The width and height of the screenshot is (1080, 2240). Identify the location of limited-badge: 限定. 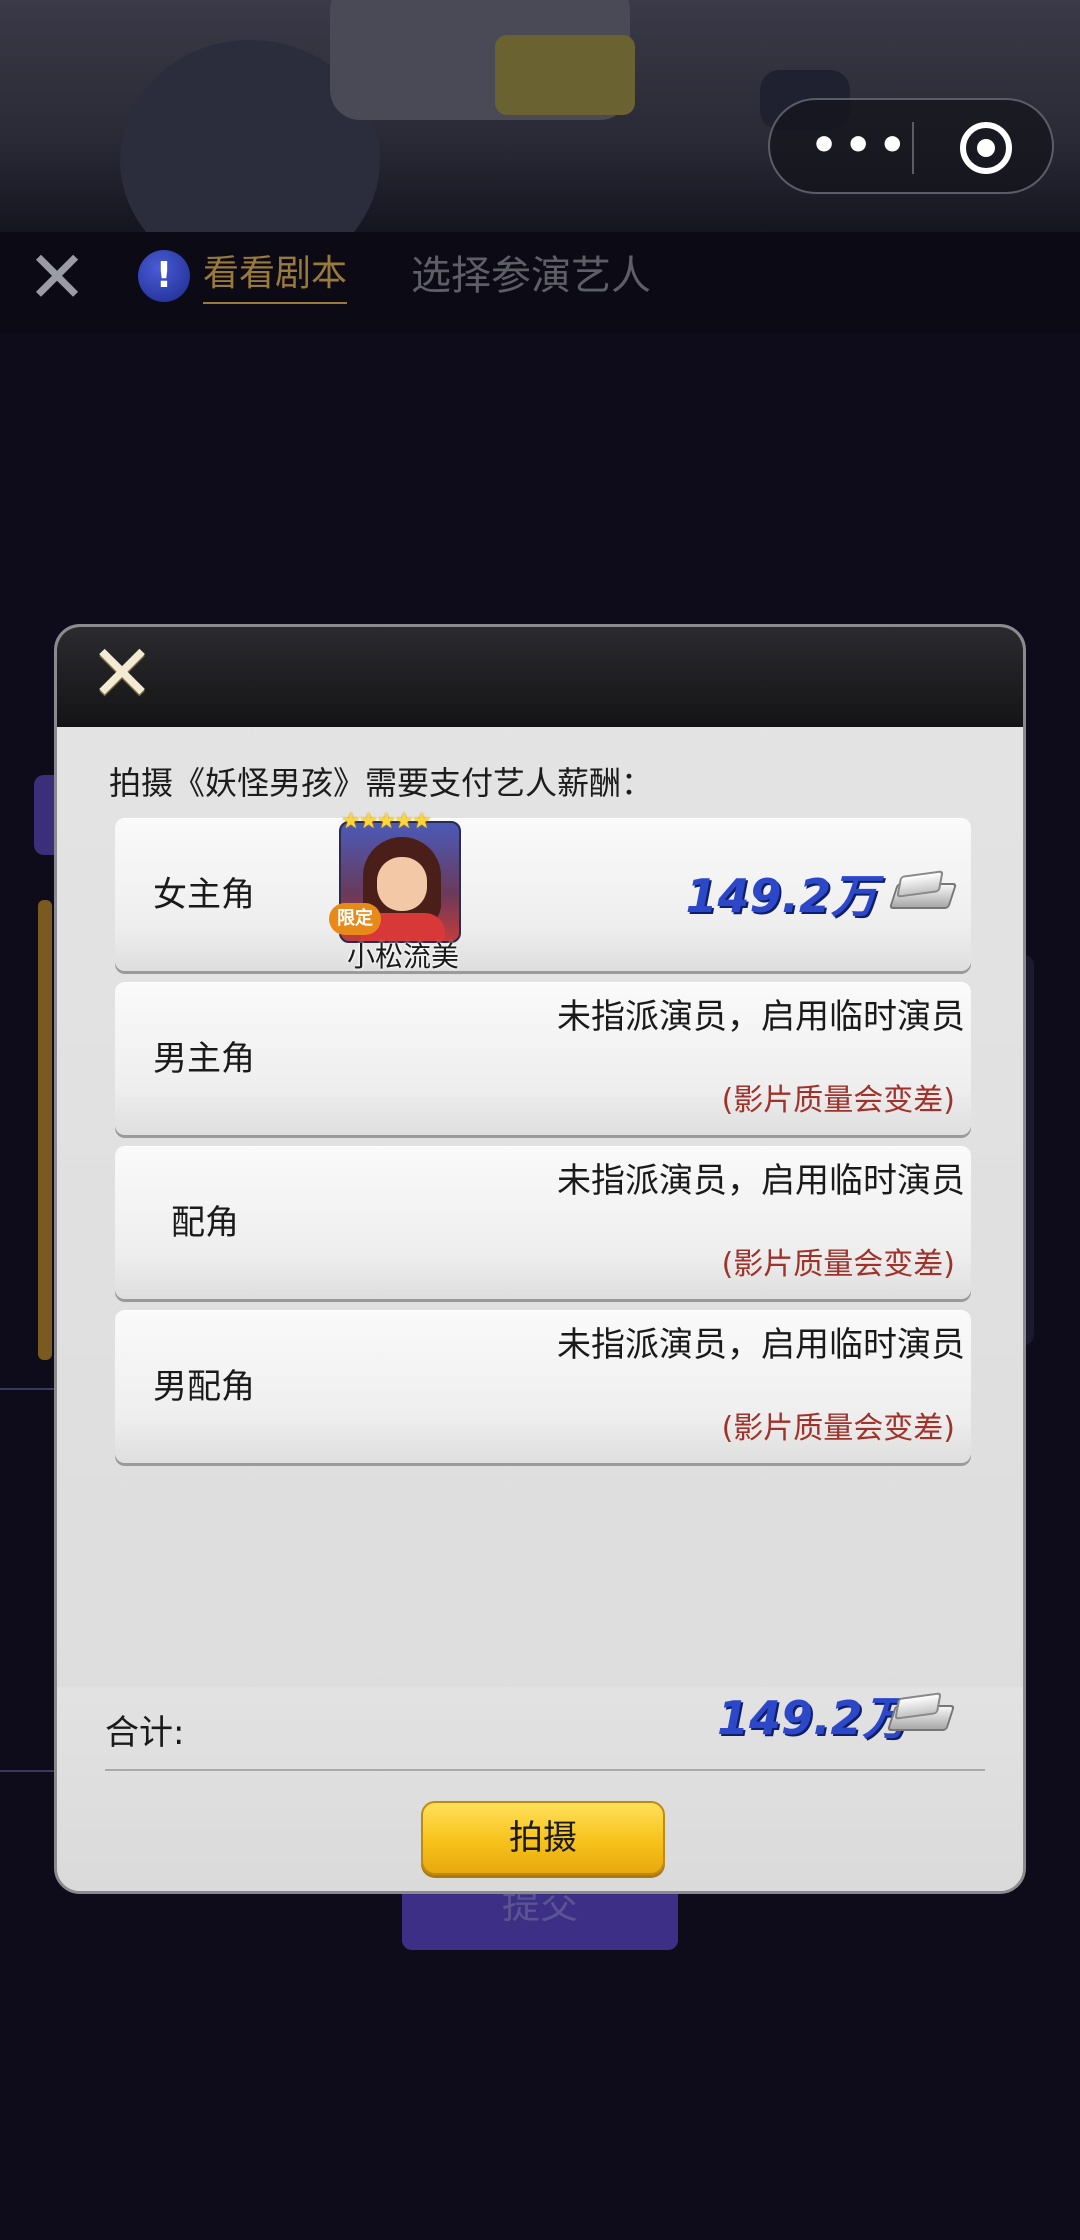
(355, 919).